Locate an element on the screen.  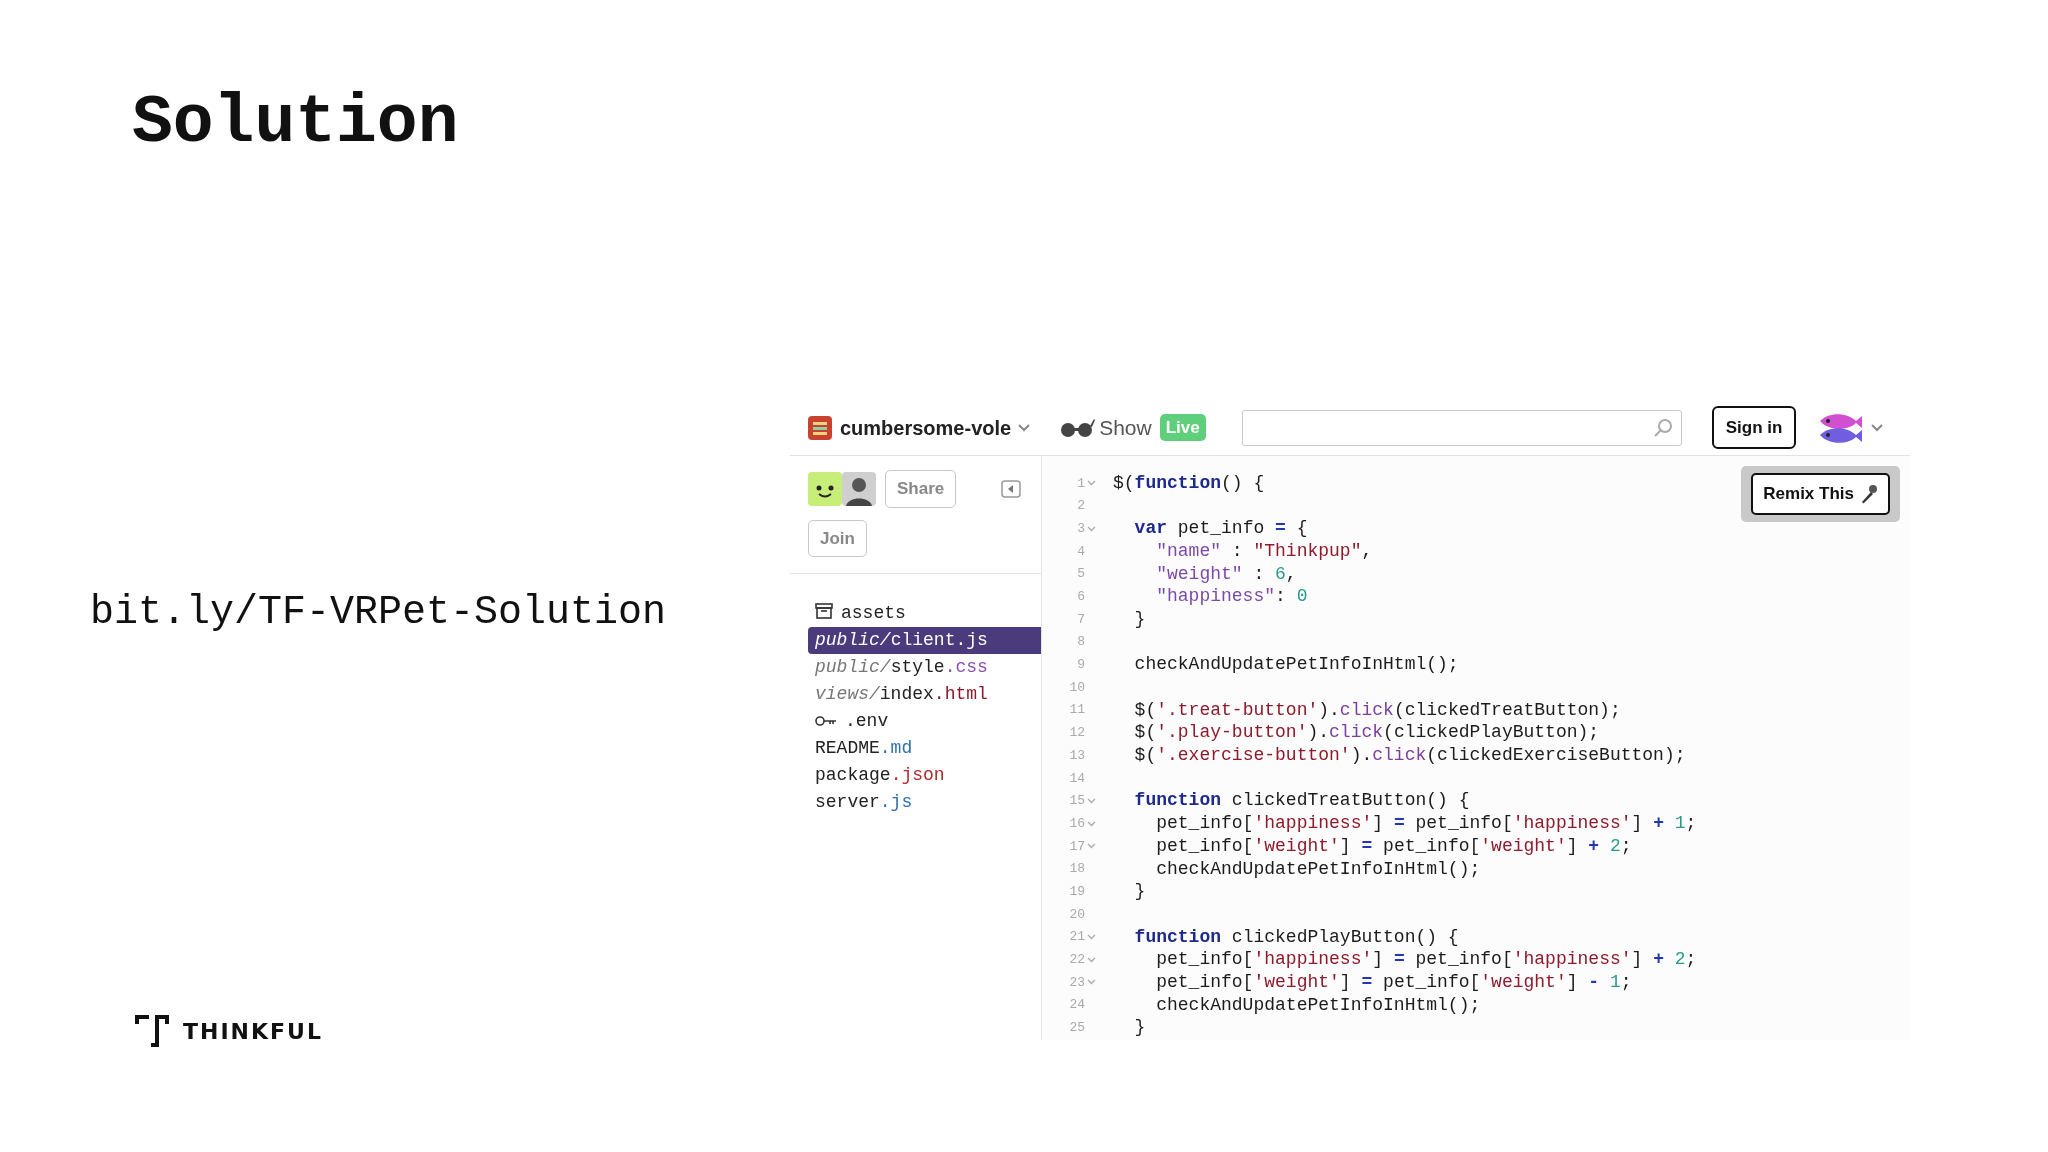
box-icon is located at coordinates (824, 611).